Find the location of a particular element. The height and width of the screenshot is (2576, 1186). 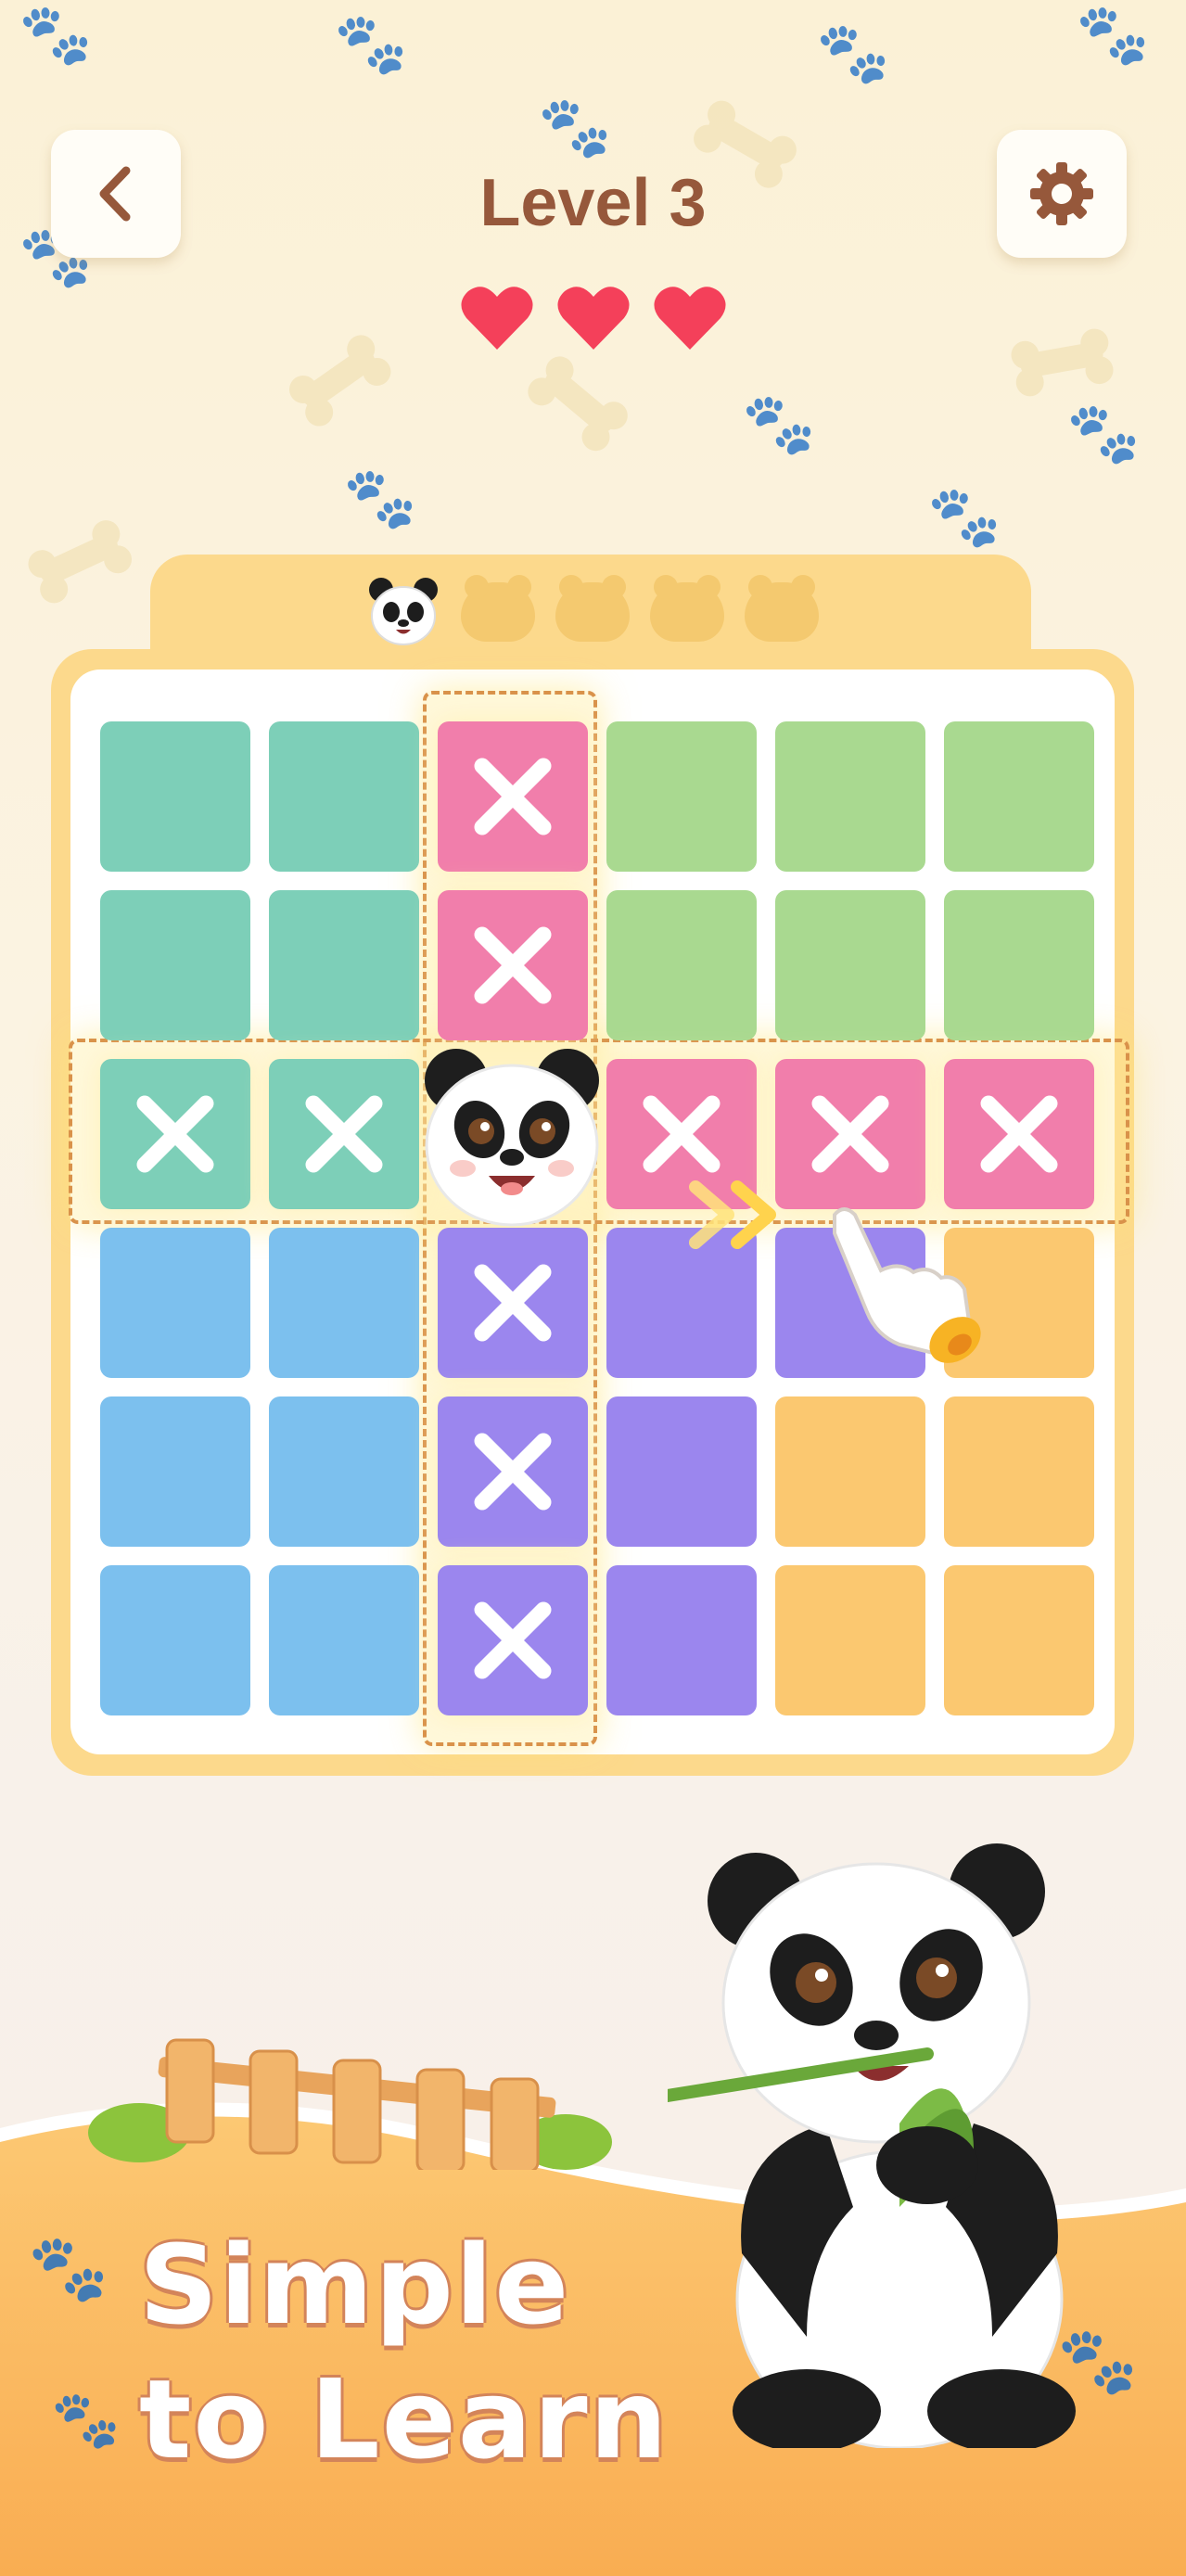

pointing-hand-icon is located at coordinates (907, 1285).